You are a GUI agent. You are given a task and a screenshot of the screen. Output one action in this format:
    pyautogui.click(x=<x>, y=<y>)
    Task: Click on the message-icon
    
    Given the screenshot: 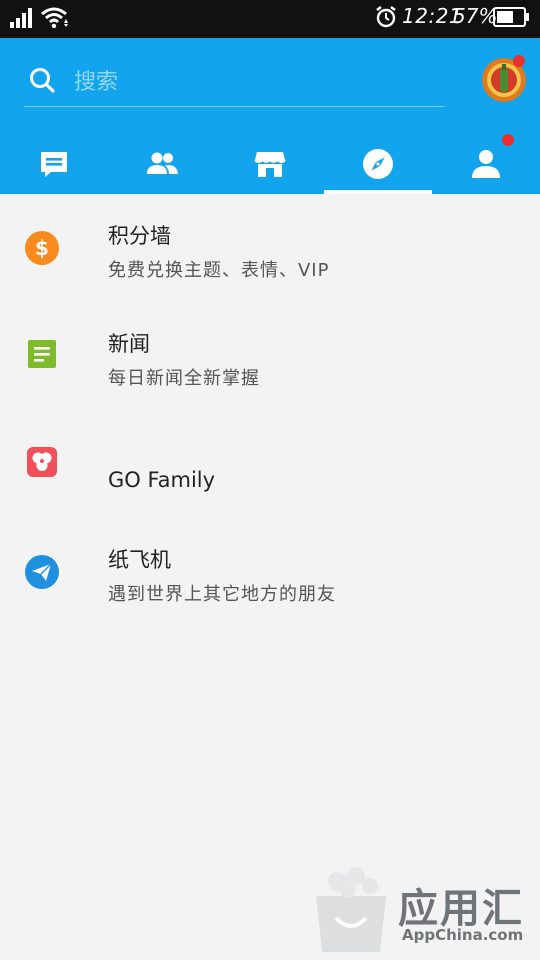 What is the action you would take?
    pyautogui.click(x=54, y=164)
    